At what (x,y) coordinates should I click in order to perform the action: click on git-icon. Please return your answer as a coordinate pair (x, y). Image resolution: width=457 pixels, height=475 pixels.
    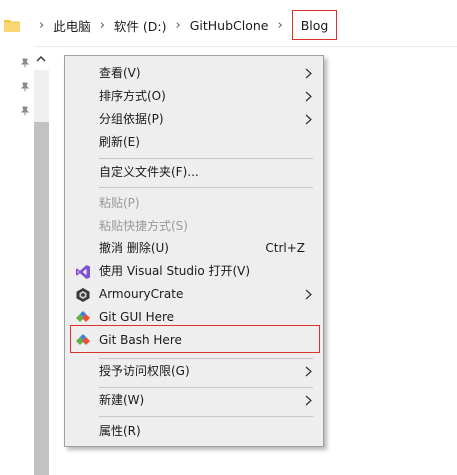
    Looking at the image, I should click on (83, 316).